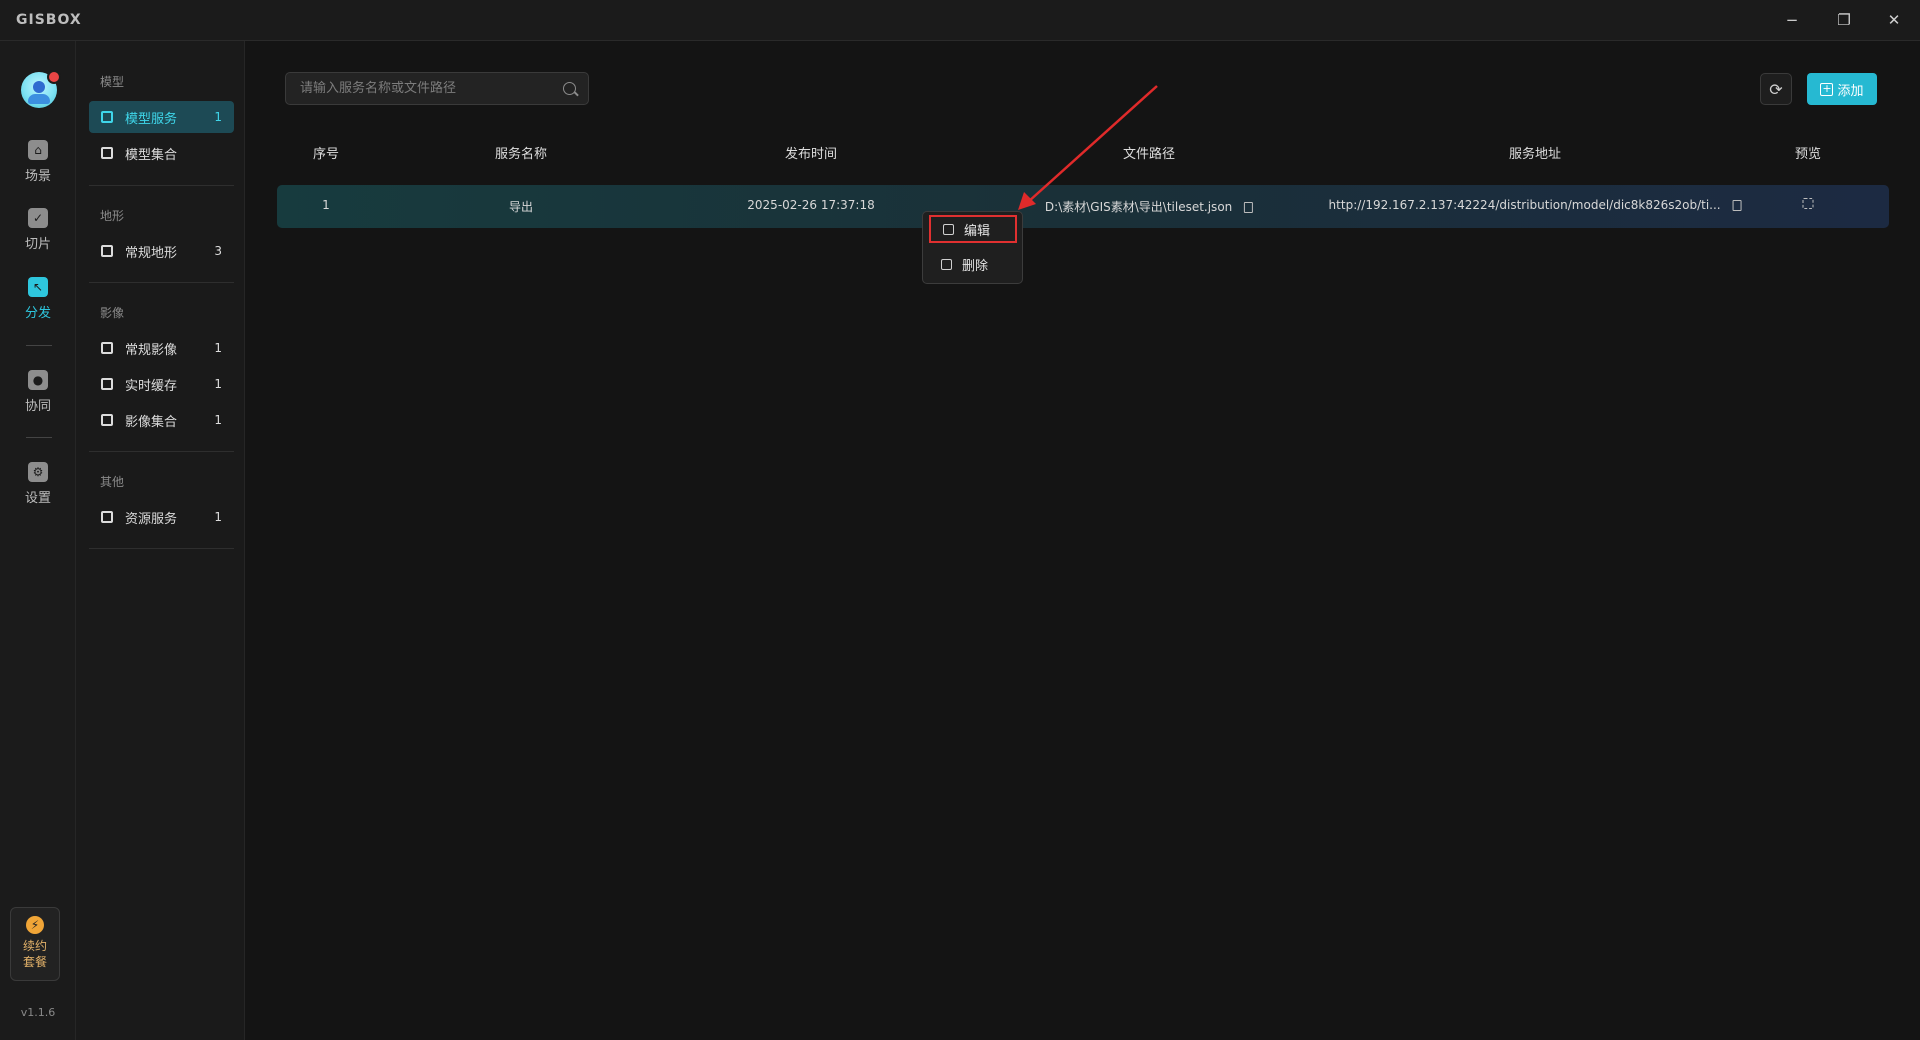 This screenshot has height=1040, width=1920. I want to click on context-menu-edit: 编辑, so click(973, 229).